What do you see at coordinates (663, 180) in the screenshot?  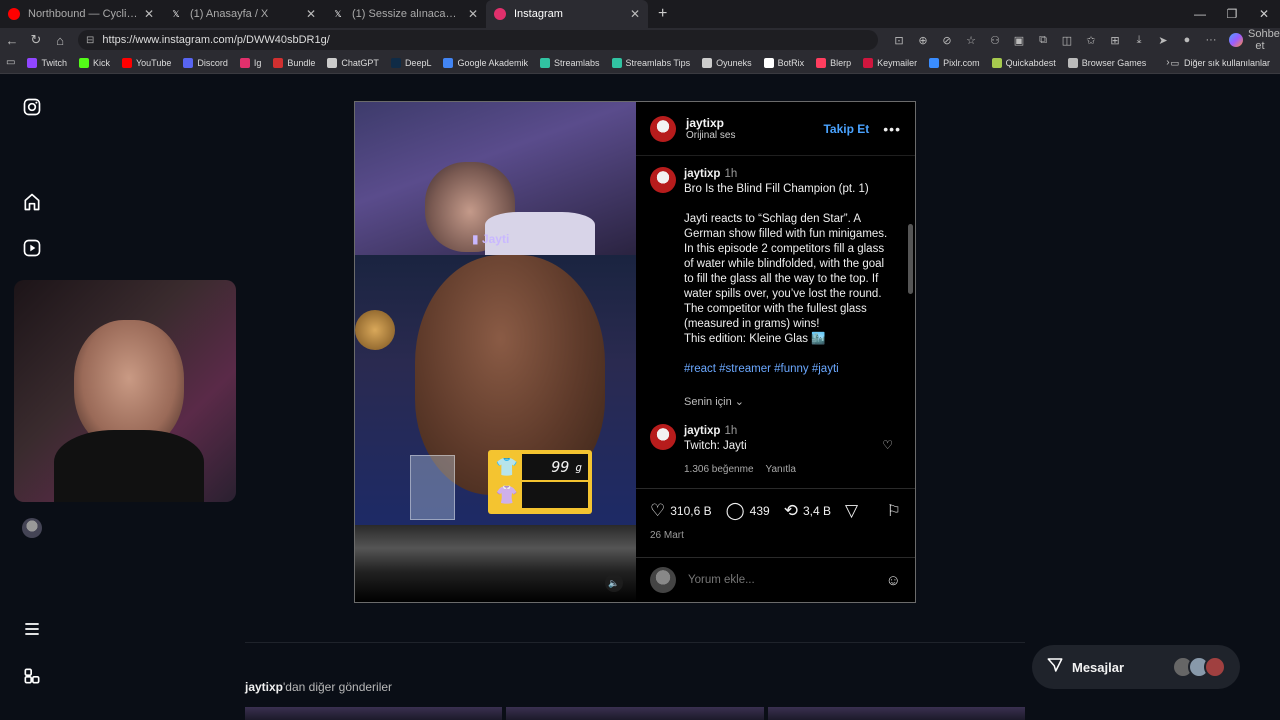 I see `caption-author-avatar` at bounding box center [663, 180].